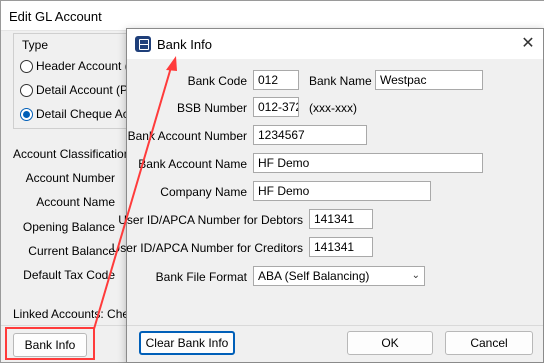  I want to click on user-id-creditors-input: 141341, so click(341, 247).